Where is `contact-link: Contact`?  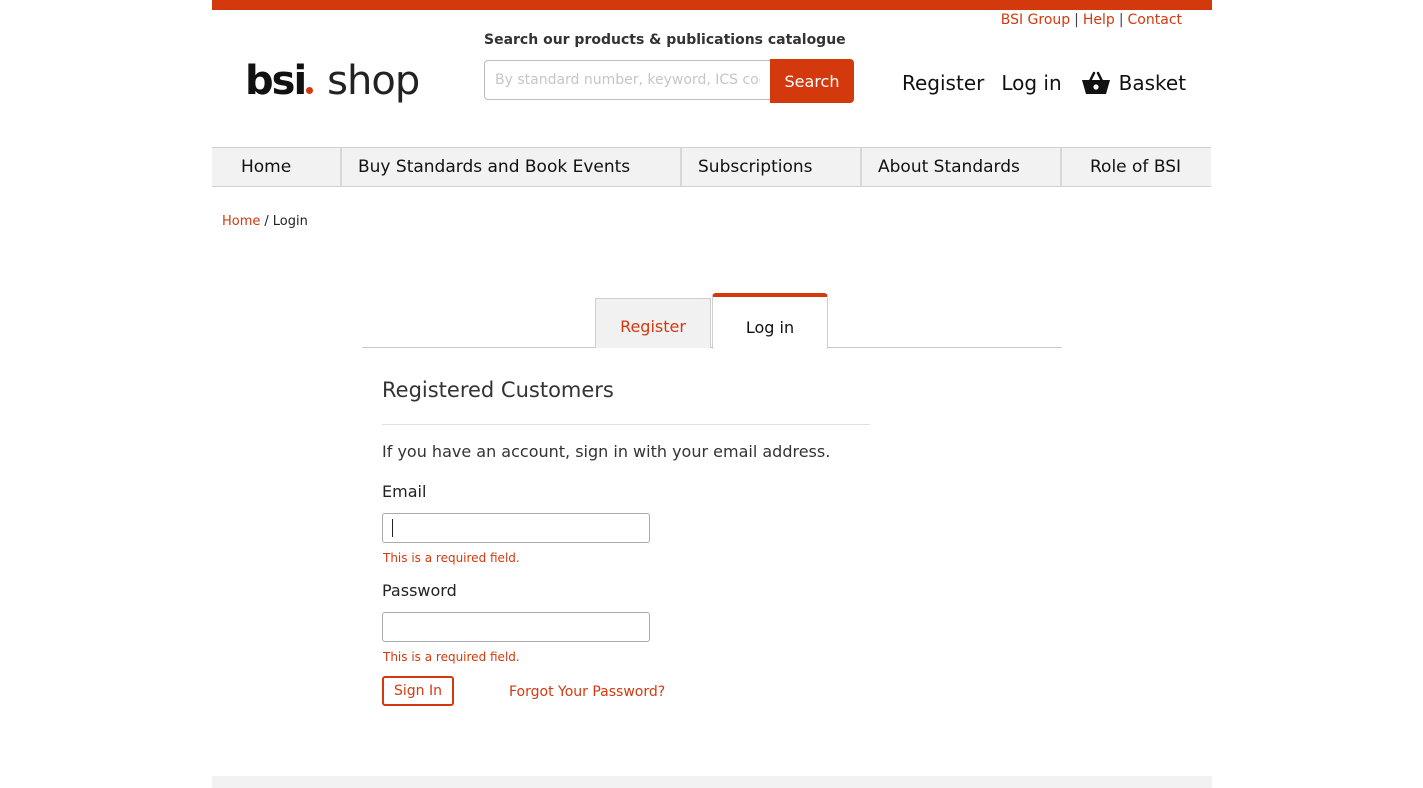 contact-link: Contact is located at coordinates (1155, 20).